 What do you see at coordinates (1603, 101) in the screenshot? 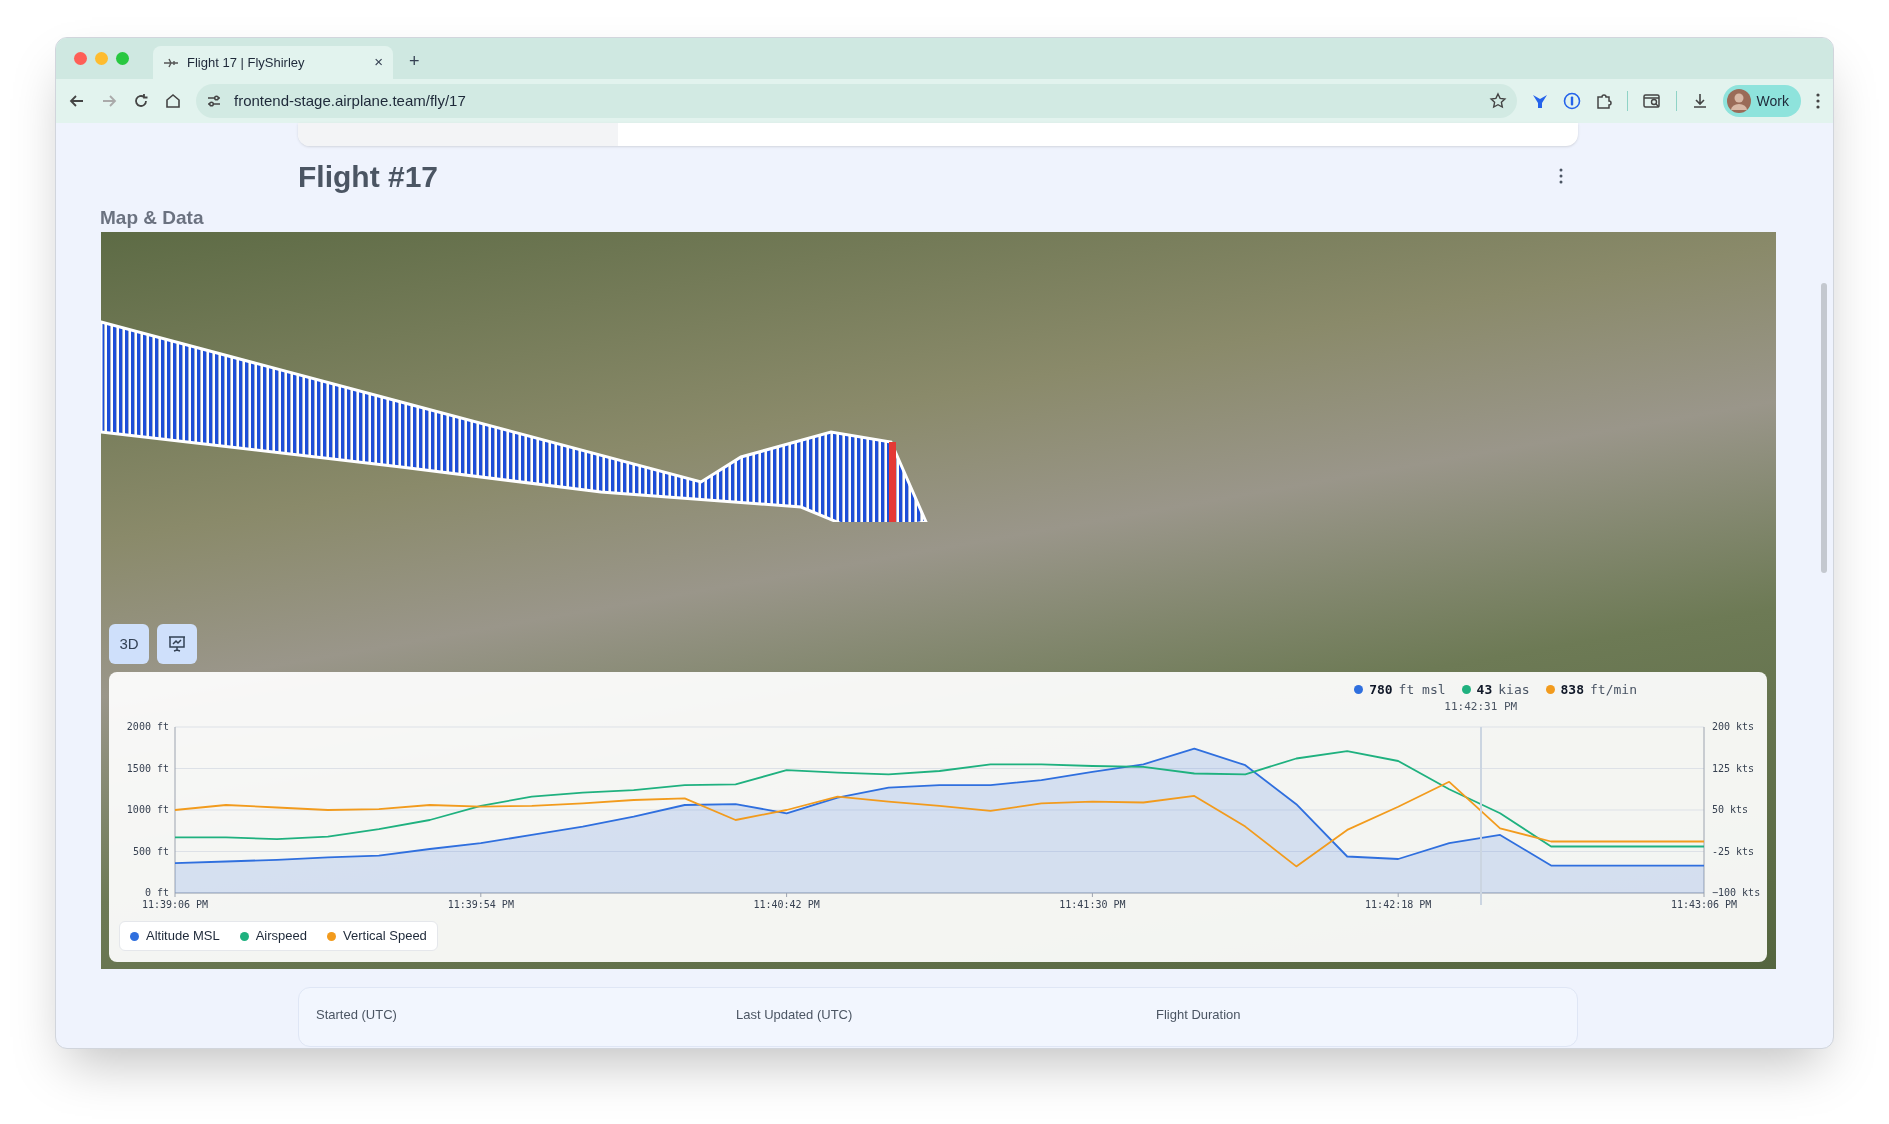
I see `puzzle-icon` at bounding box center [1603, 101].